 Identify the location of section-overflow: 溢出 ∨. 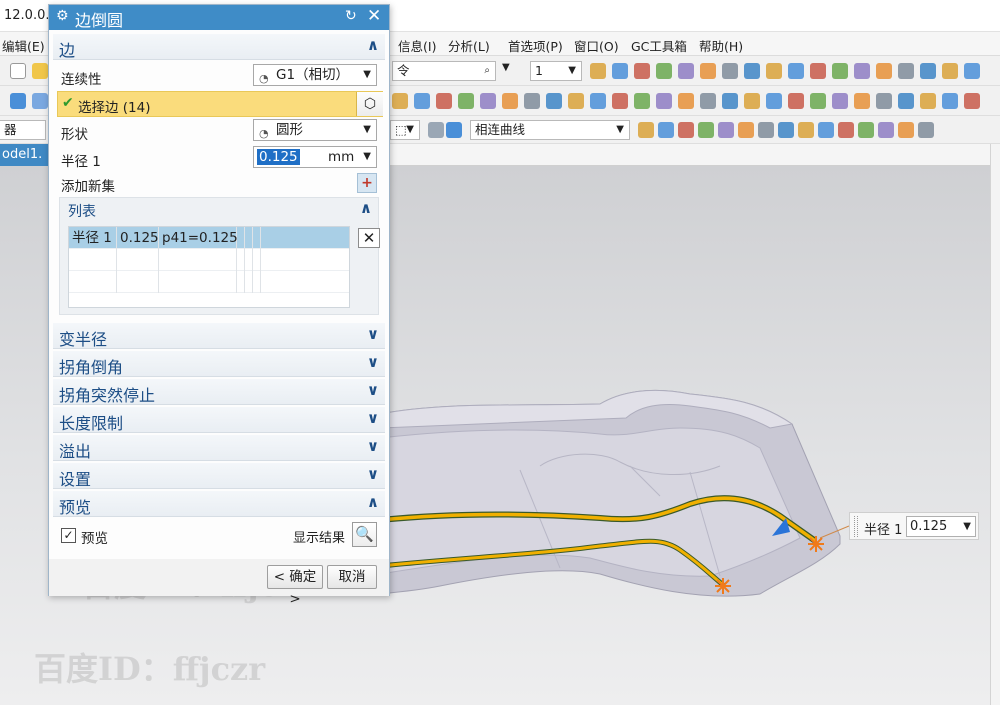
(219, 448).